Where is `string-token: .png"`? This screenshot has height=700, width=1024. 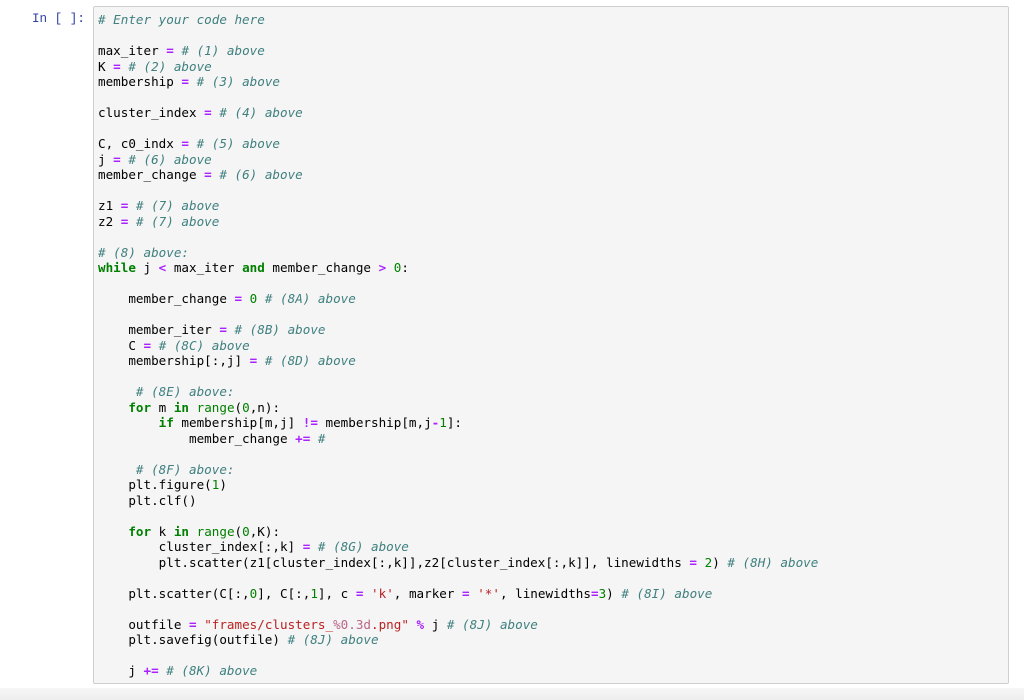
string-token: .png" is located at coordinates (390, 624).